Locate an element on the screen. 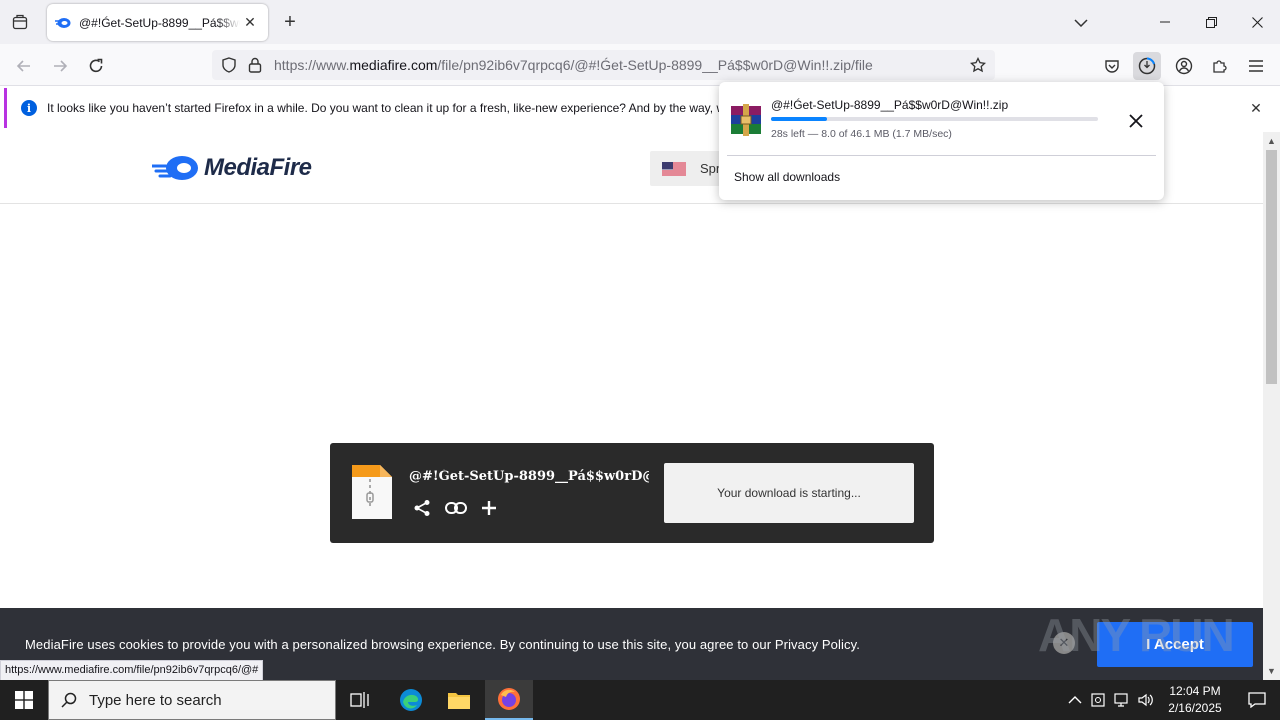 This screenshot has width=1280, height=720. winrar-archive-icon is located at coordinates (746, 120).